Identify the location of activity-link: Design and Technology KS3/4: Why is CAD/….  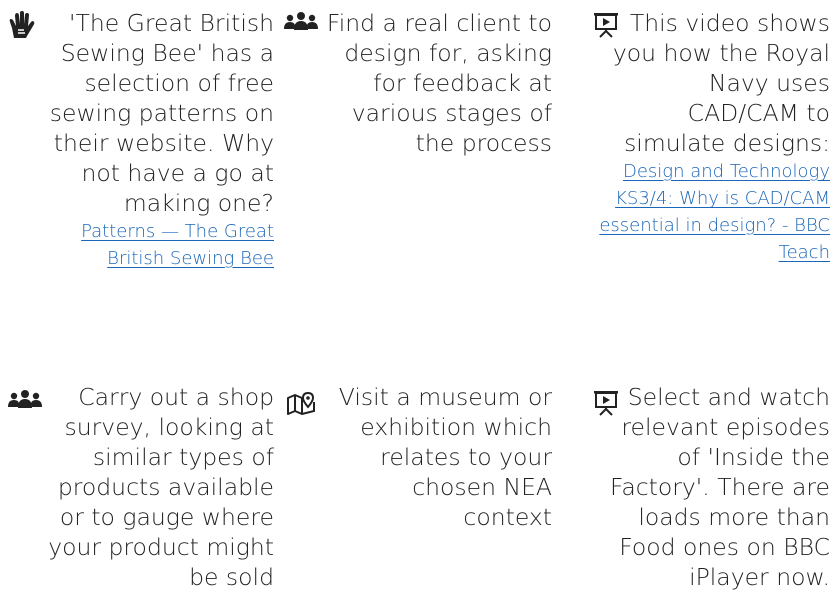
(713, 212).